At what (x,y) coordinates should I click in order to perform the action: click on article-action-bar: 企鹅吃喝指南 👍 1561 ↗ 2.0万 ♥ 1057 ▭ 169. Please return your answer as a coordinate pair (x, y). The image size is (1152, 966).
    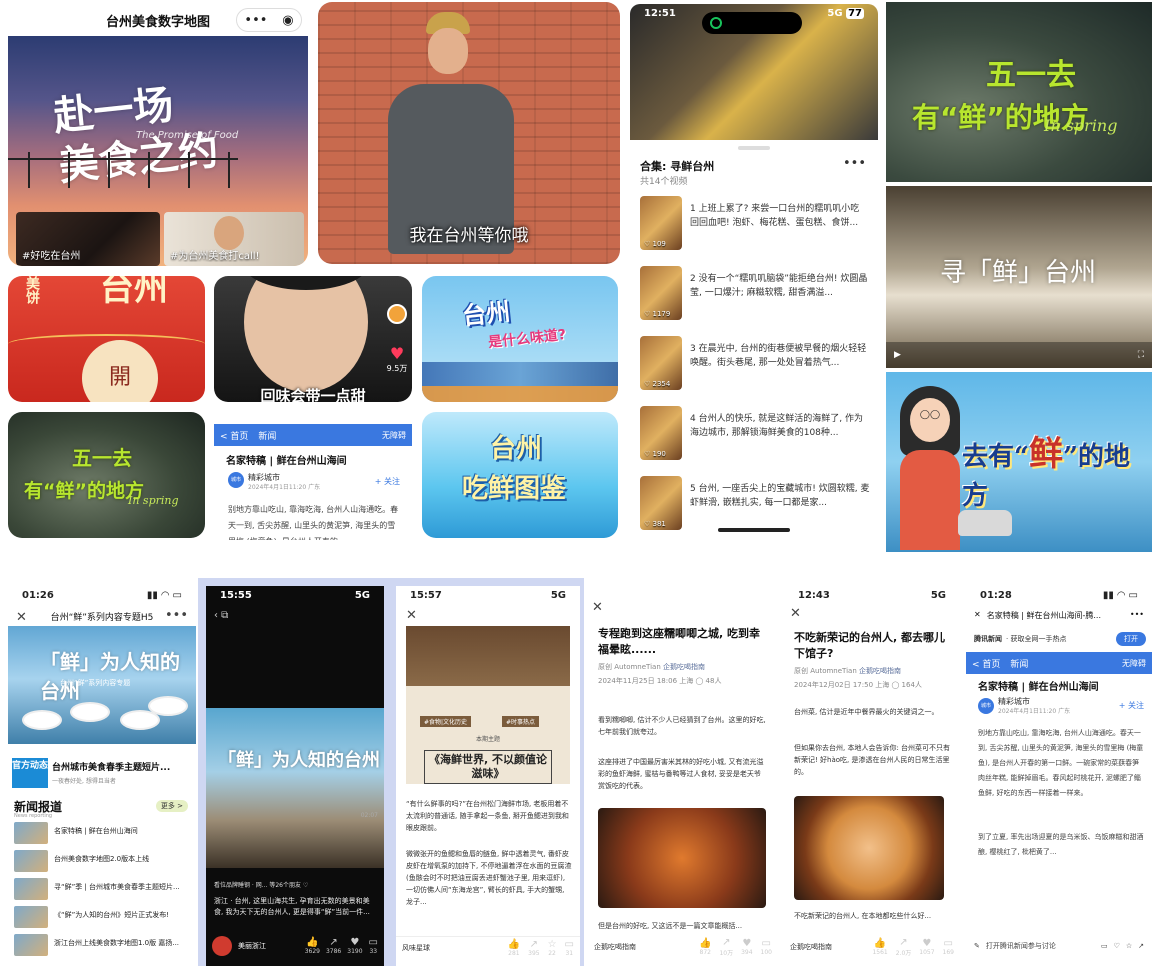
    Looking at the image, I should click on (872, 947).